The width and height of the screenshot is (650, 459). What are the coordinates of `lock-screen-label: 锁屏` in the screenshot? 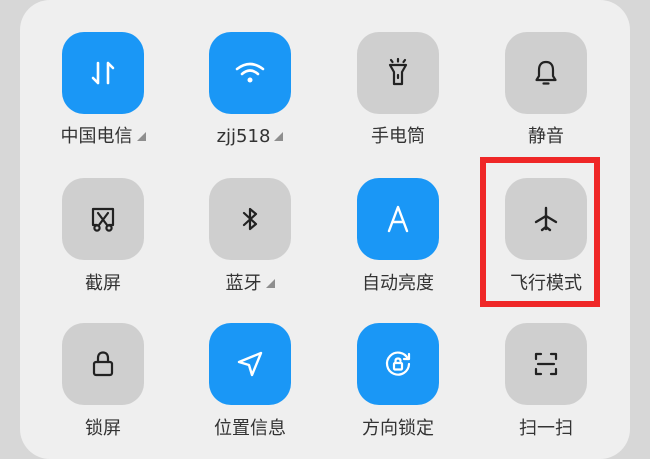 It's located at (103, 428).